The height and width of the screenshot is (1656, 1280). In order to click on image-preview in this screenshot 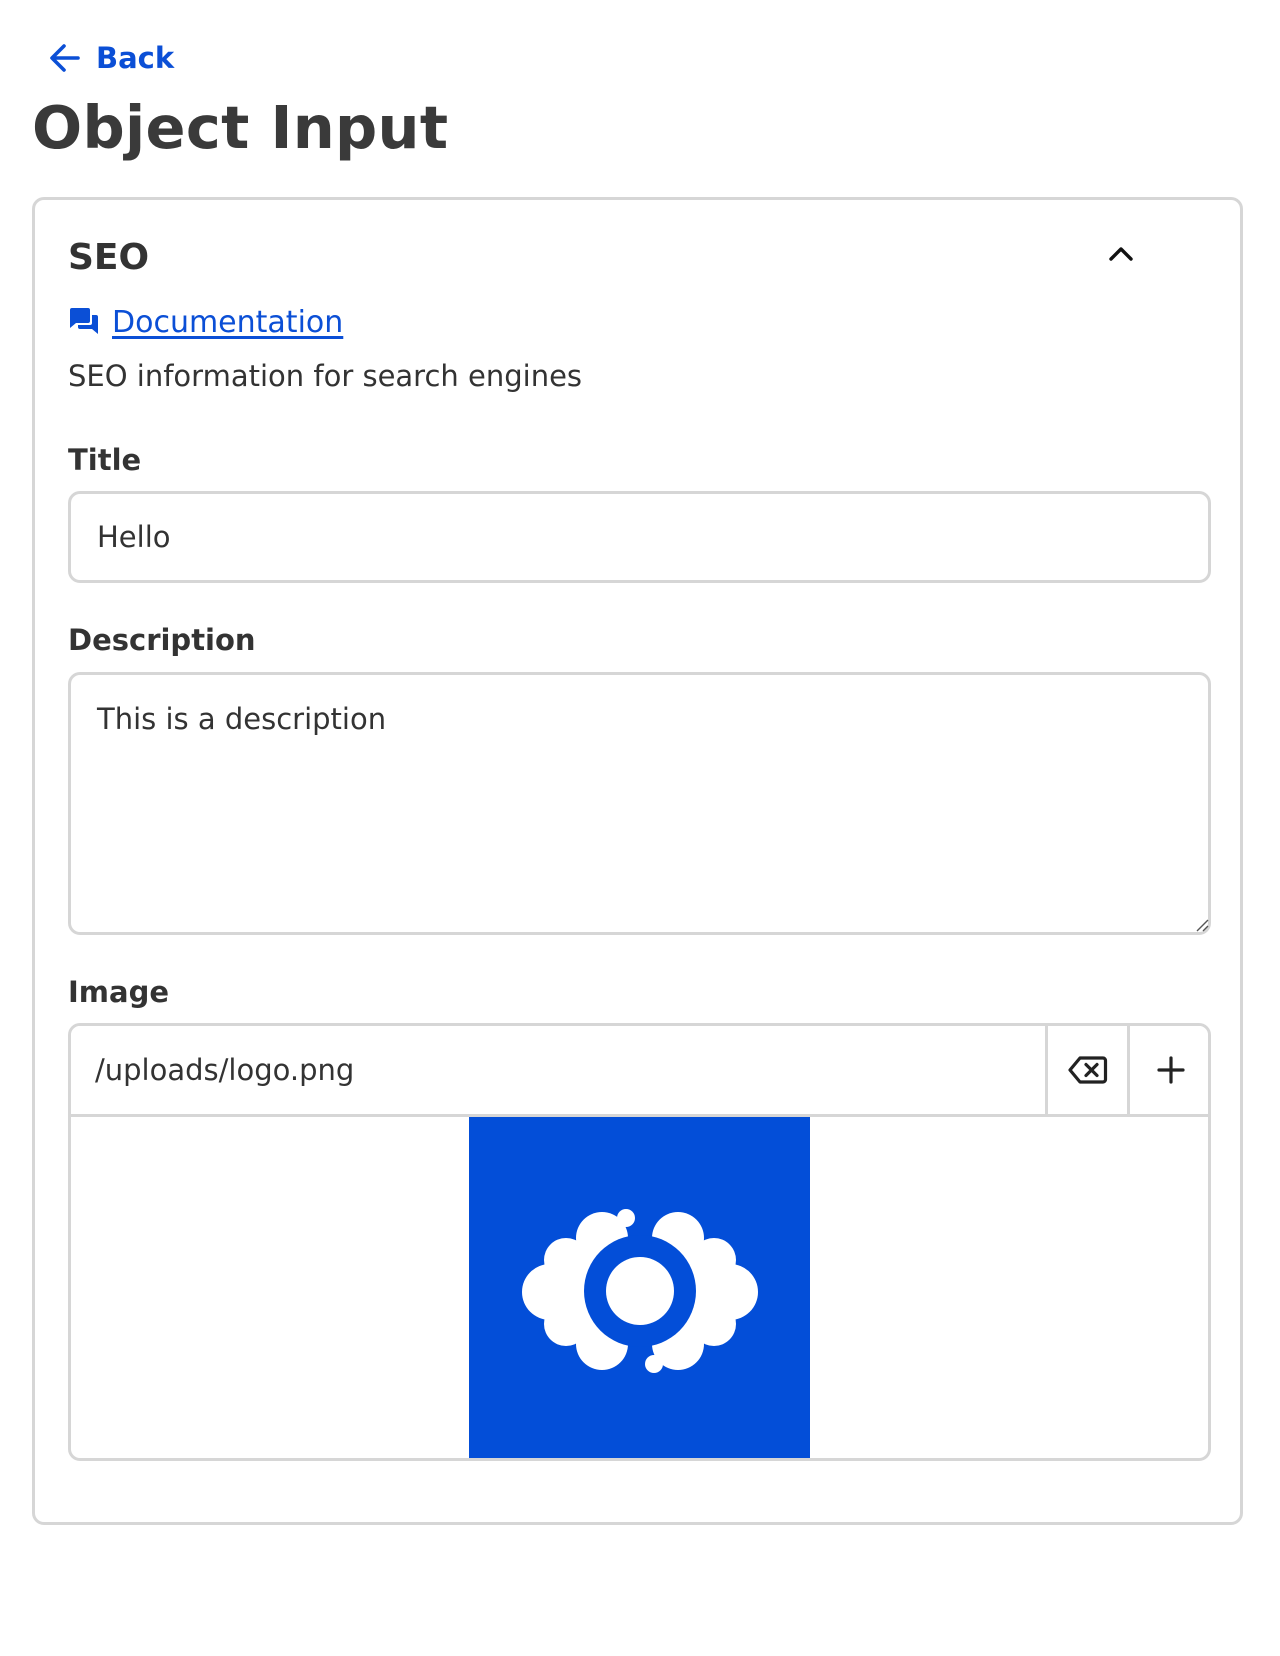, I will do `click(639, 1287)`.